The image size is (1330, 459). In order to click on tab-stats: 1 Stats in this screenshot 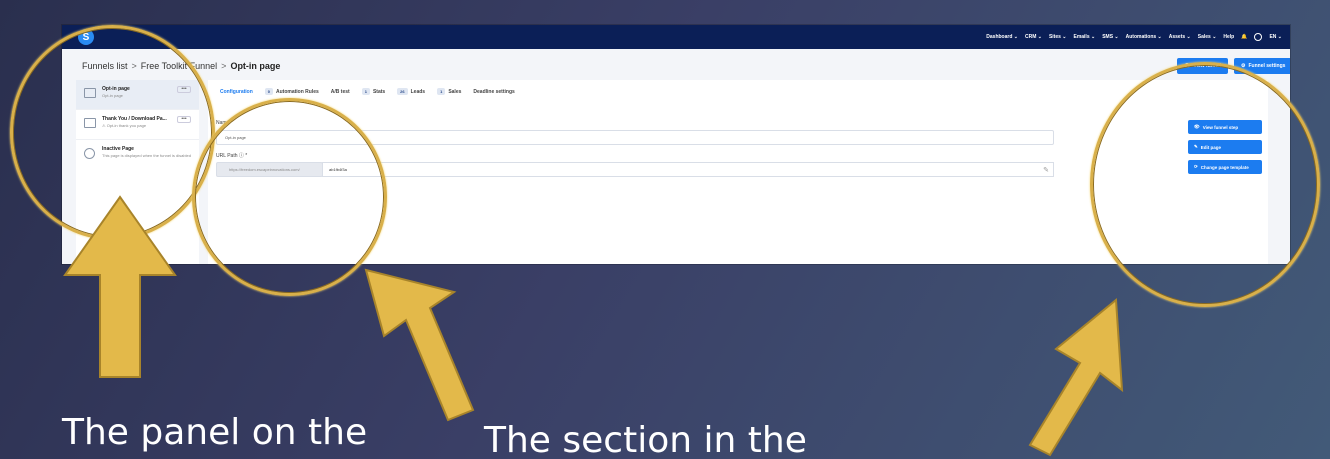, I will do `click(373, 91)`.